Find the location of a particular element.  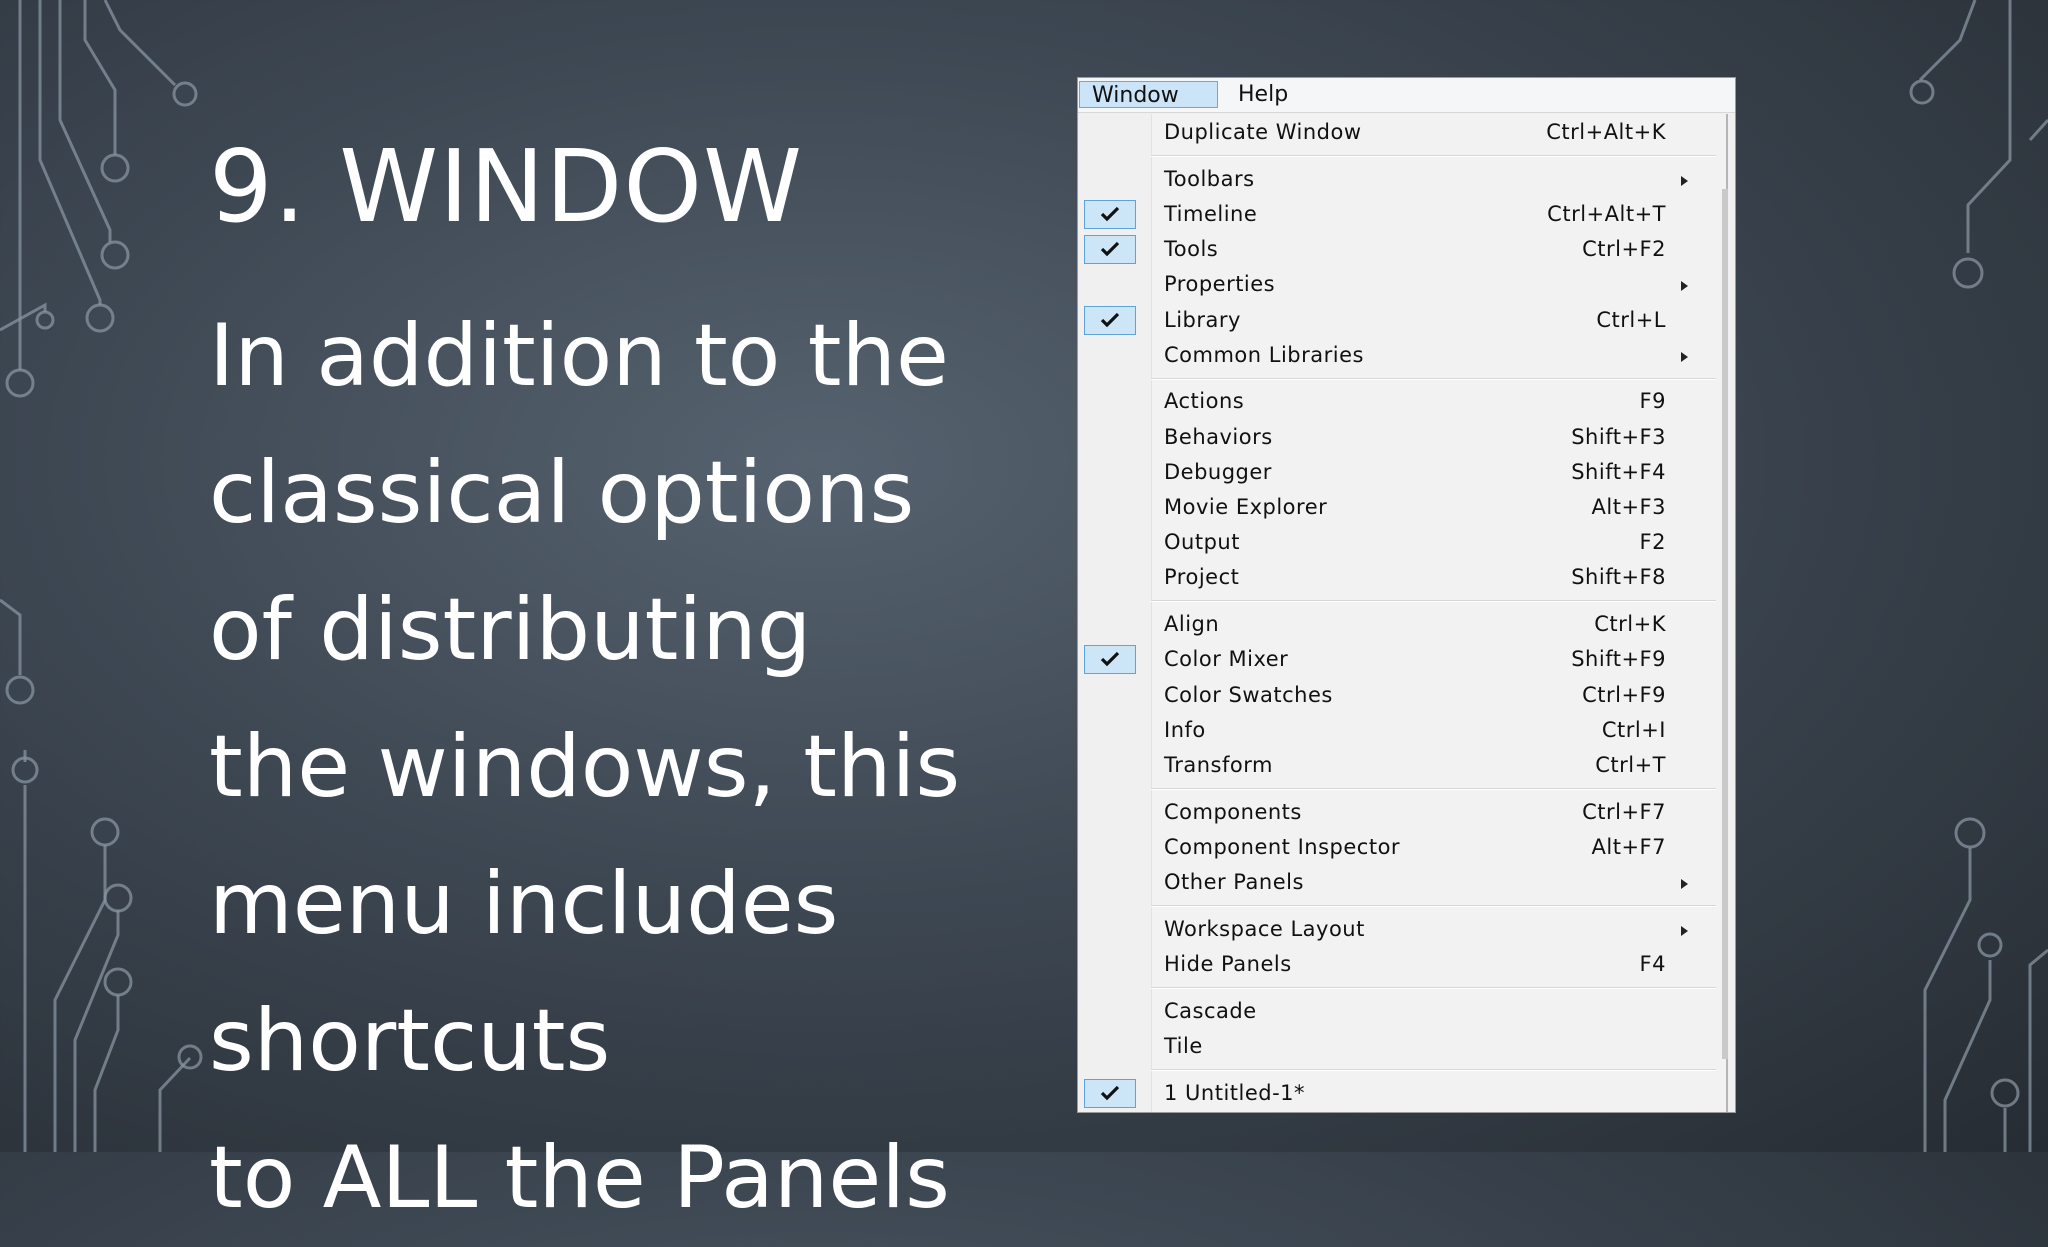

menu-item-shortcut: Ctrl+L is located at coordinates (1631, 319).